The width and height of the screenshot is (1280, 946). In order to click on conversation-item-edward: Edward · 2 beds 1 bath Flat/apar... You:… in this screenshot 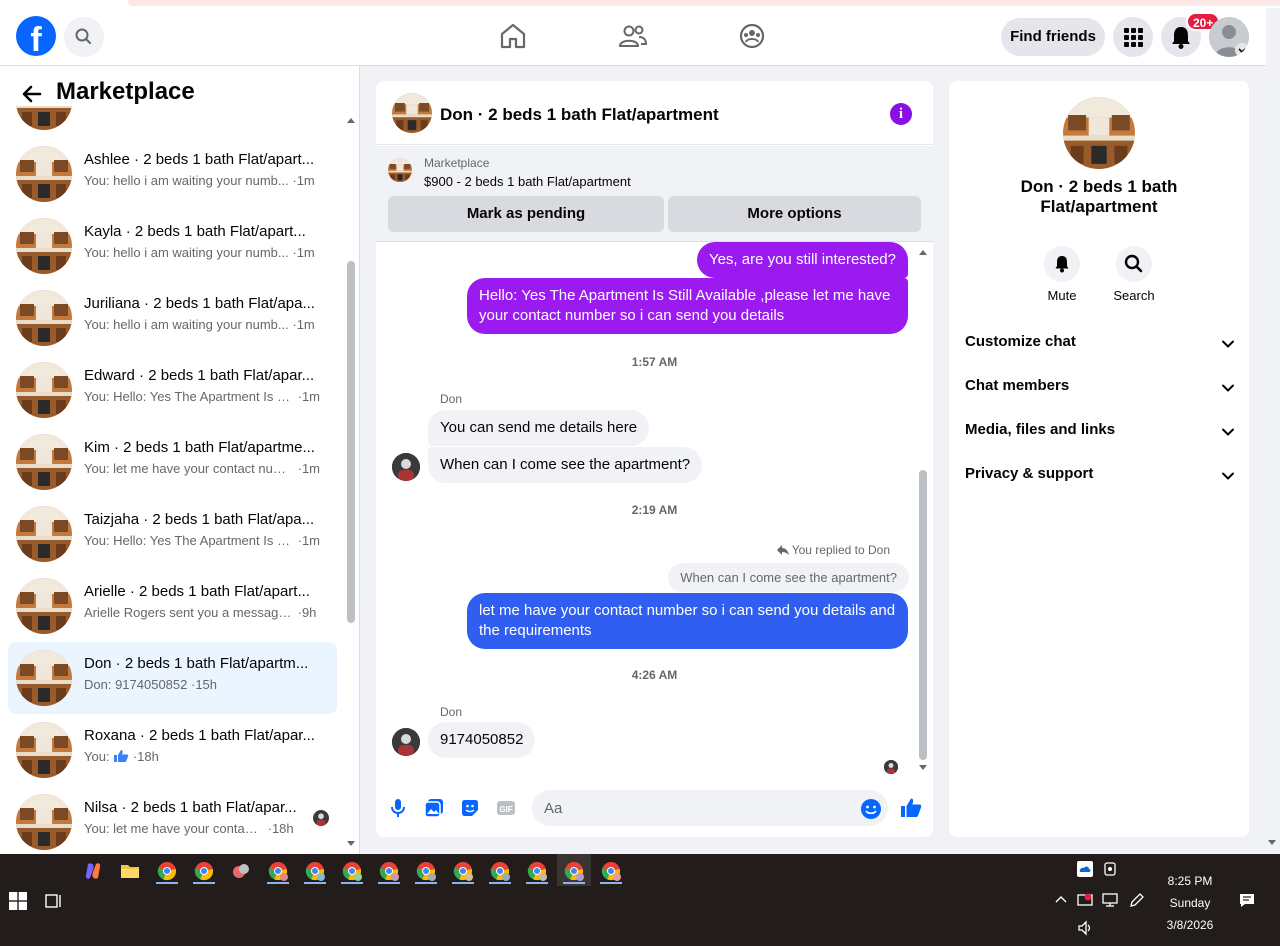, I will do `click(172, 390)`.